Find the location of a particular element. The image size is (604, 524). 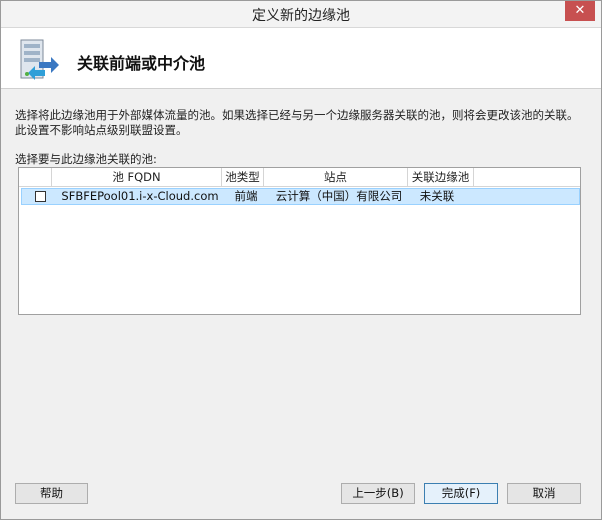

table-header: 池 FQDN 池类型 站点 关联边缘池 is located at coordinates (299, 177).